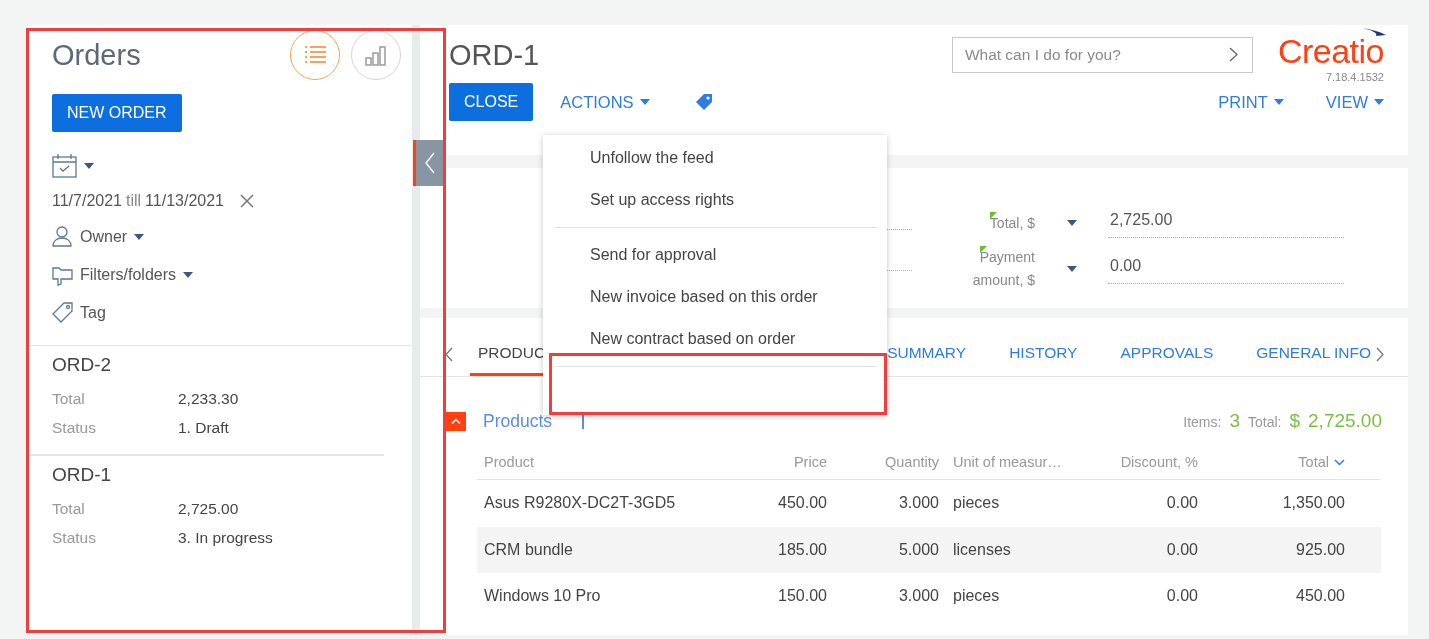 The image size is (1429, 639). Describe the element at coordinates (203, 427) in the screenshot. I see `field-value: 1. Draft` at that location.